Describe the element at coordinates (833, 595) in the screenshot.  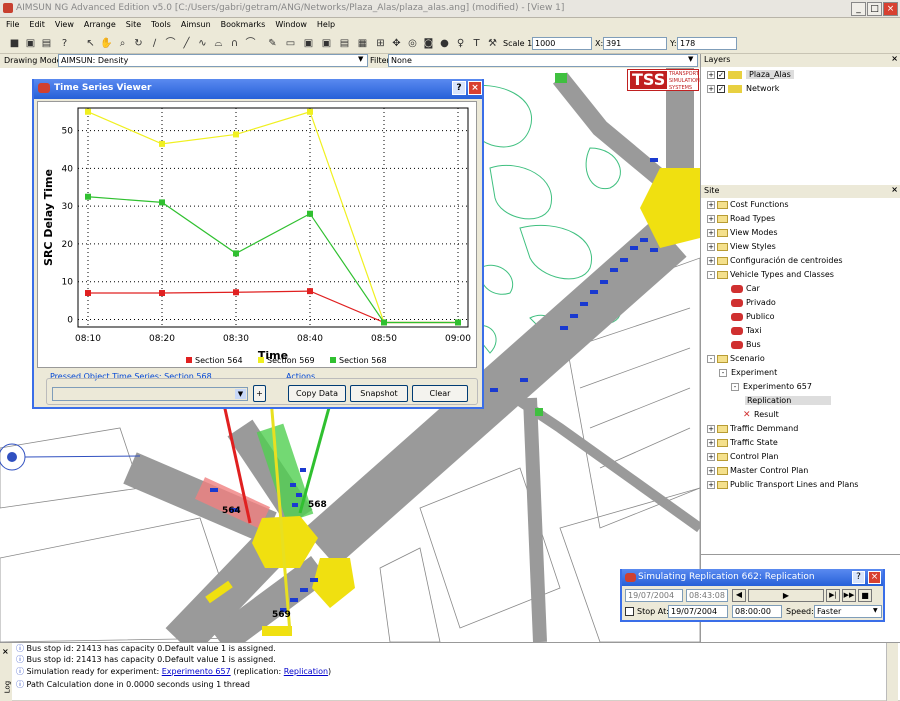
I see `step-forward-icon: ▶|` at that location.